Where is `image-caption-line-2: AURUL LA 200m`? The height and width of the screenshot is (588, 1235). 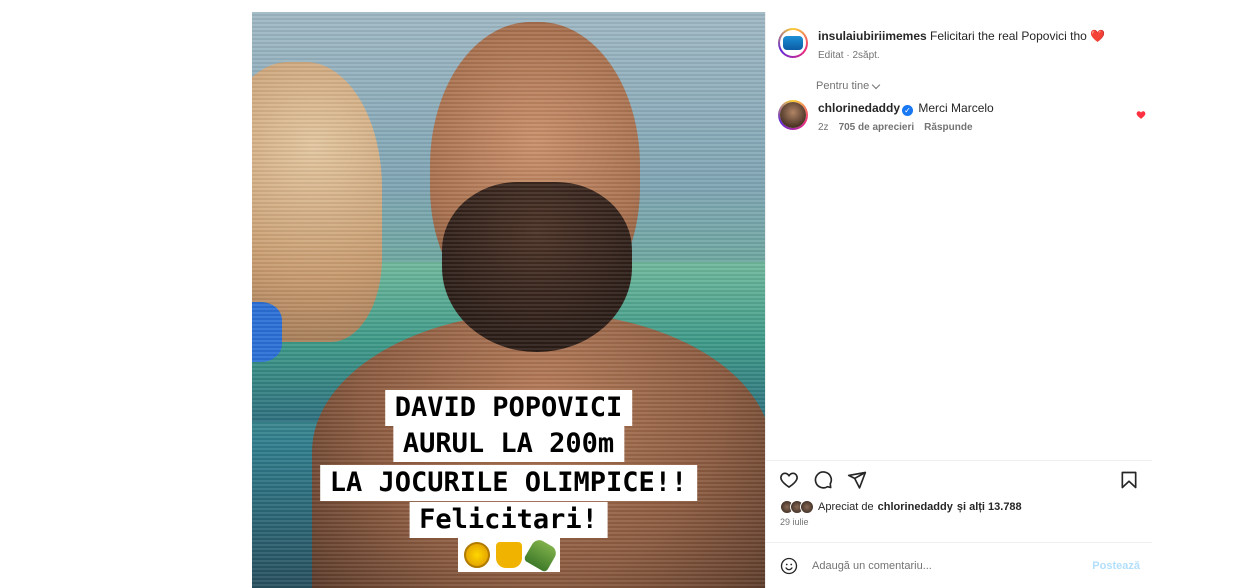 image-caption-line-2: AURUL LA 200m is located at coordinates (508, 444).